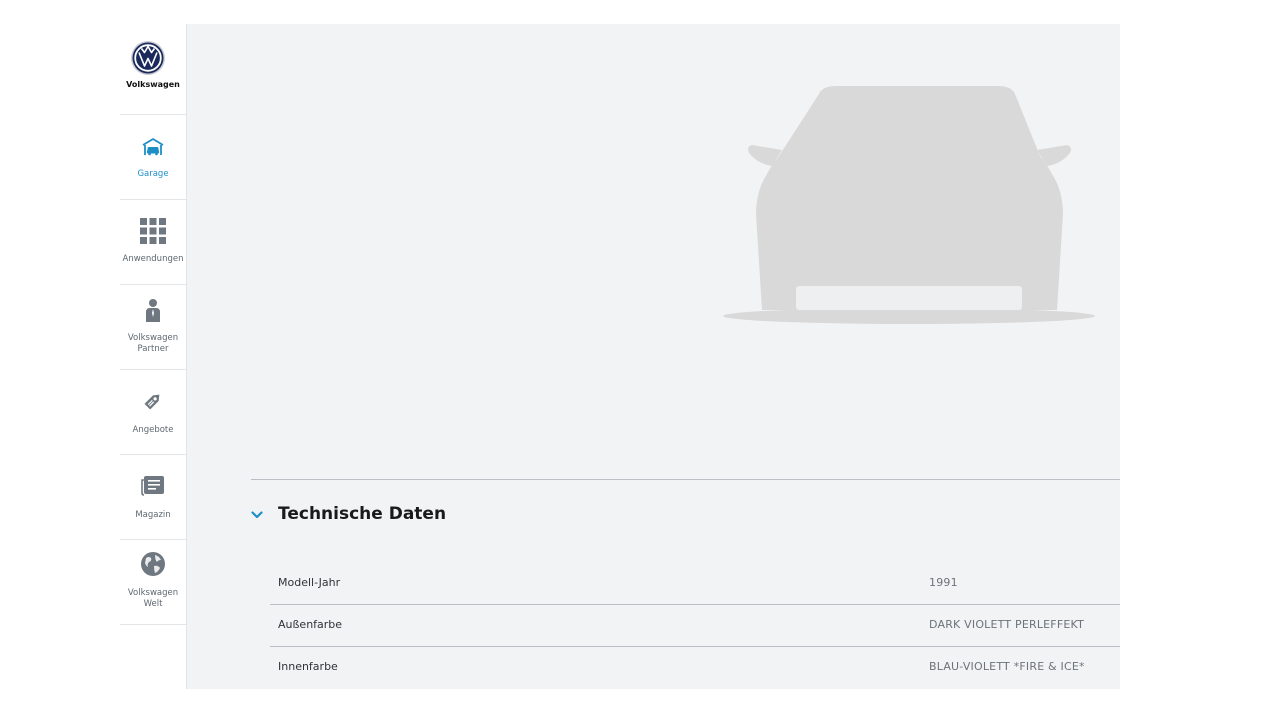  Describe the element at coordinates (153, 490) in the screenshot. I see `magazine-icon` at that location.